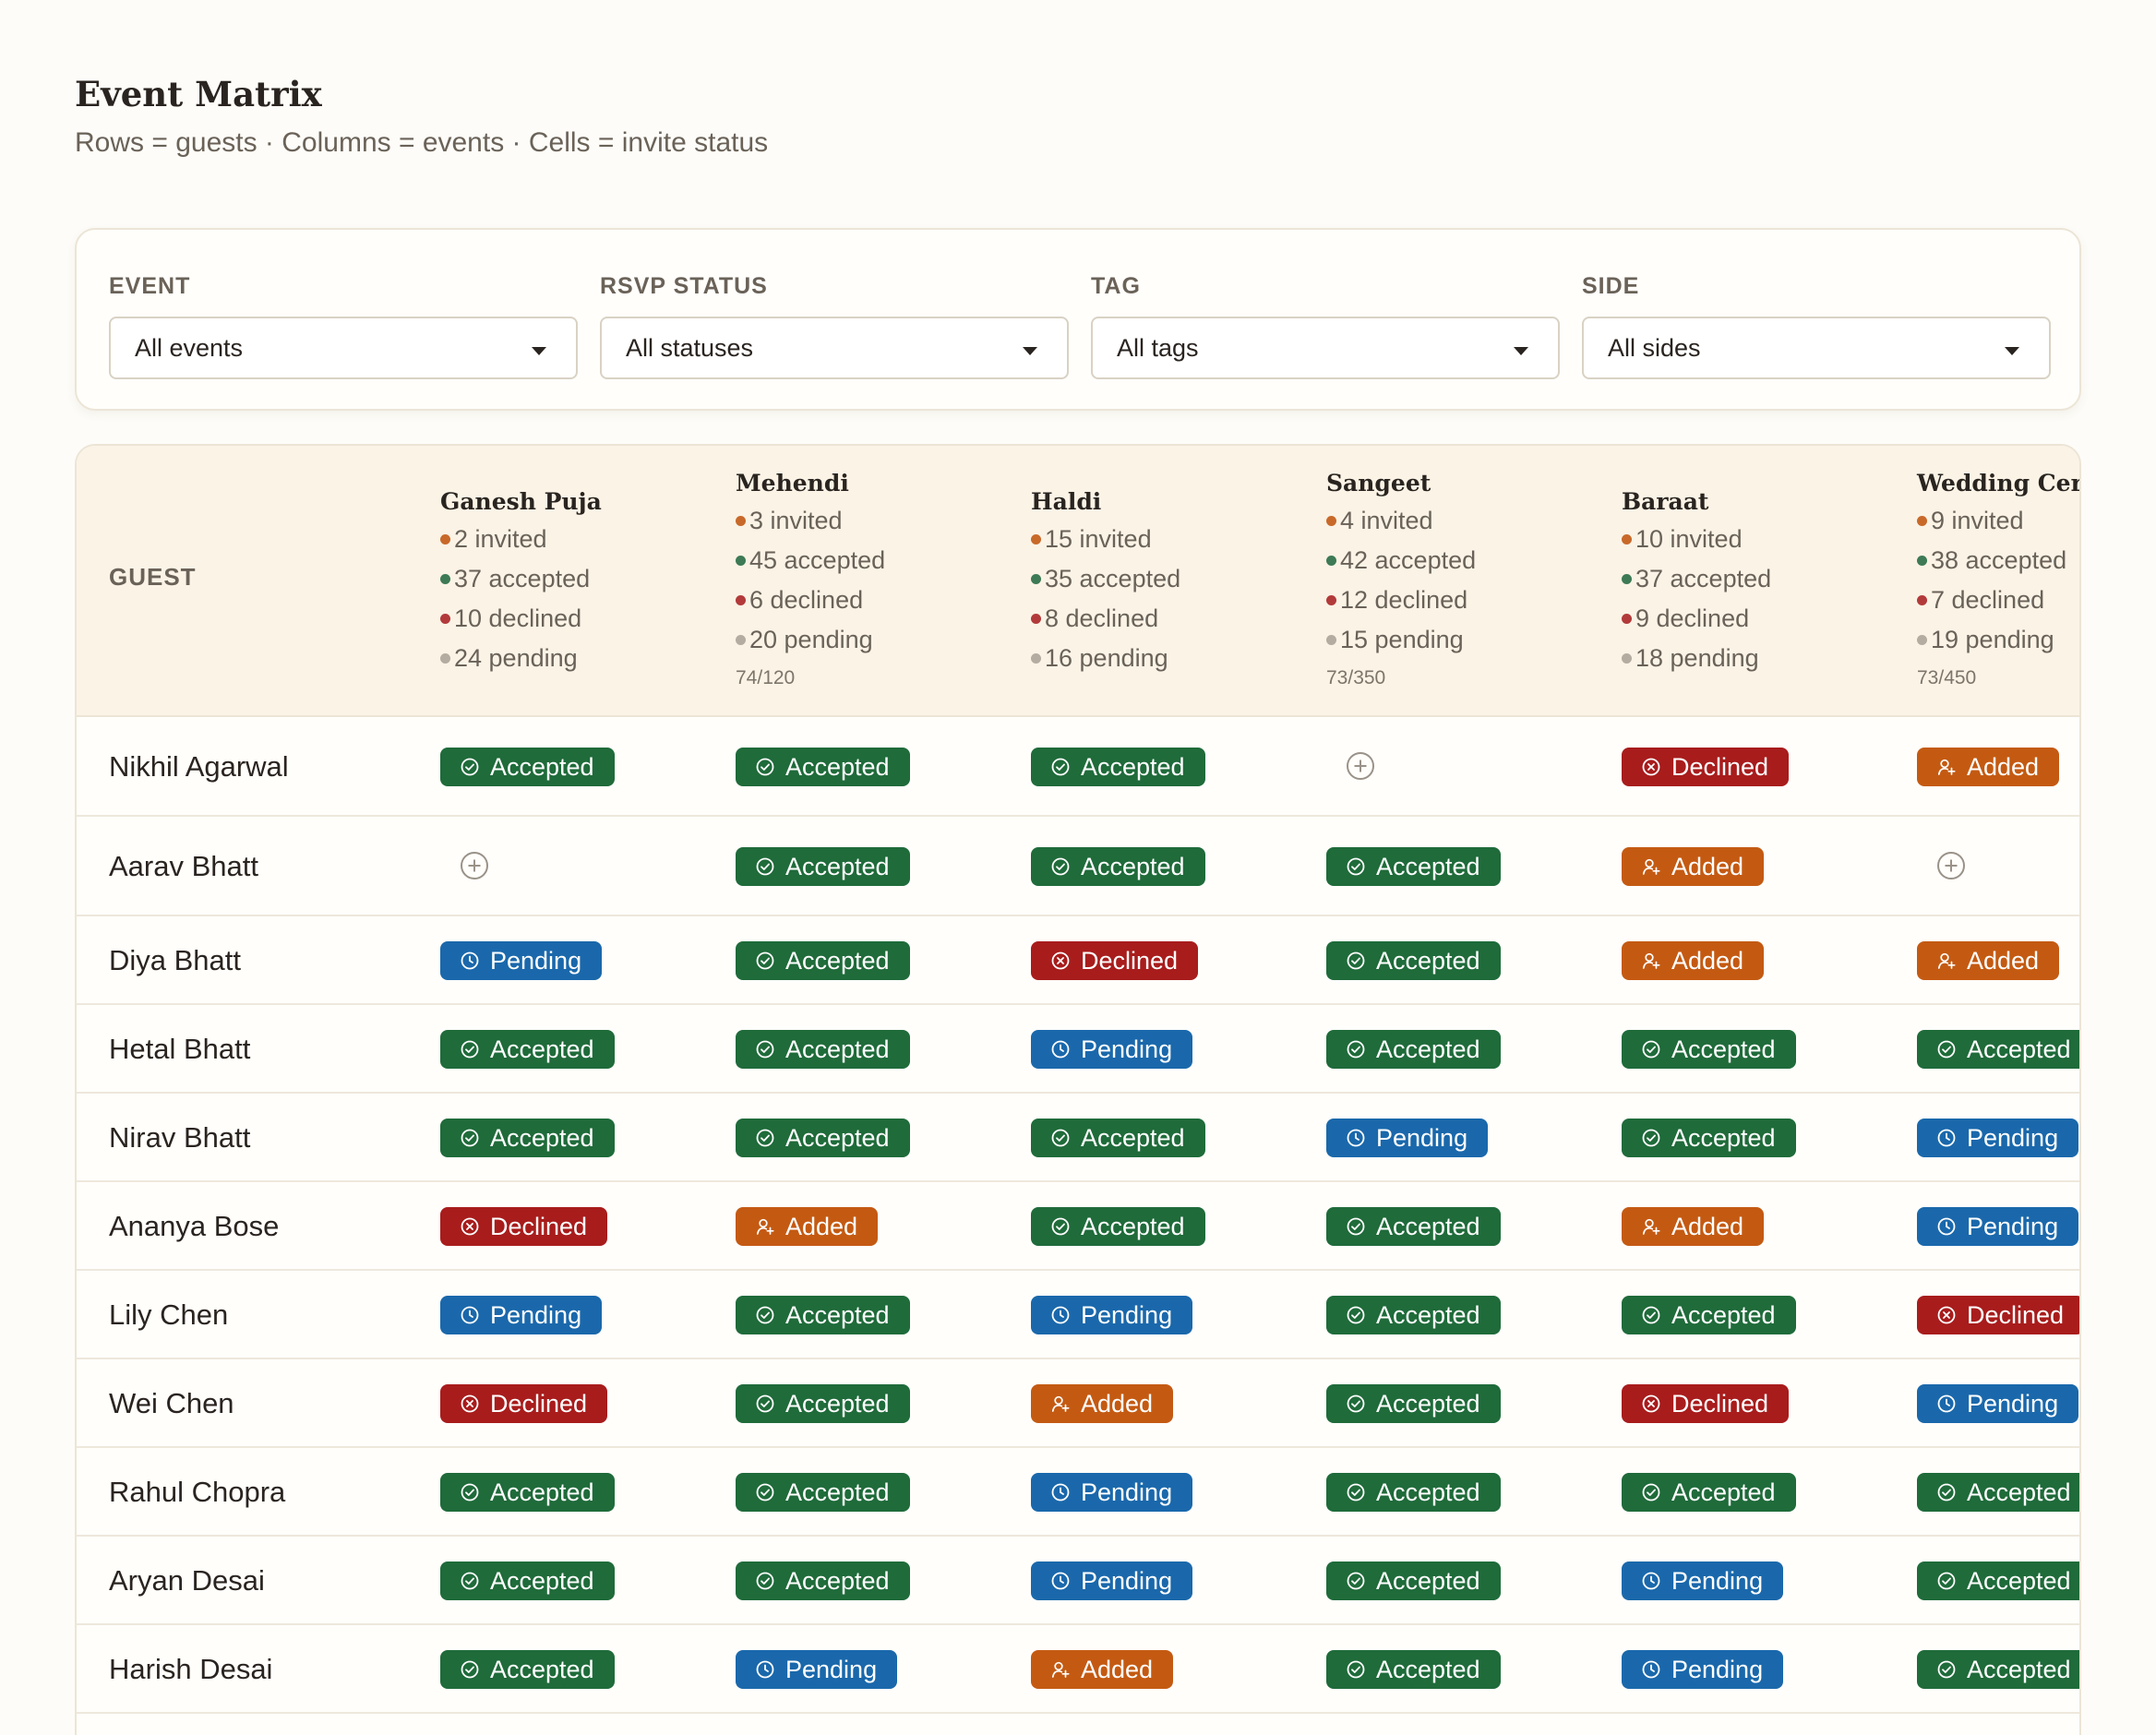 The image size is (2156, 1735). What do you see at coordinates (1404, 600) in the screenshot?
I see `stat-text: 12 declined` at bounding box center [1404, 600].